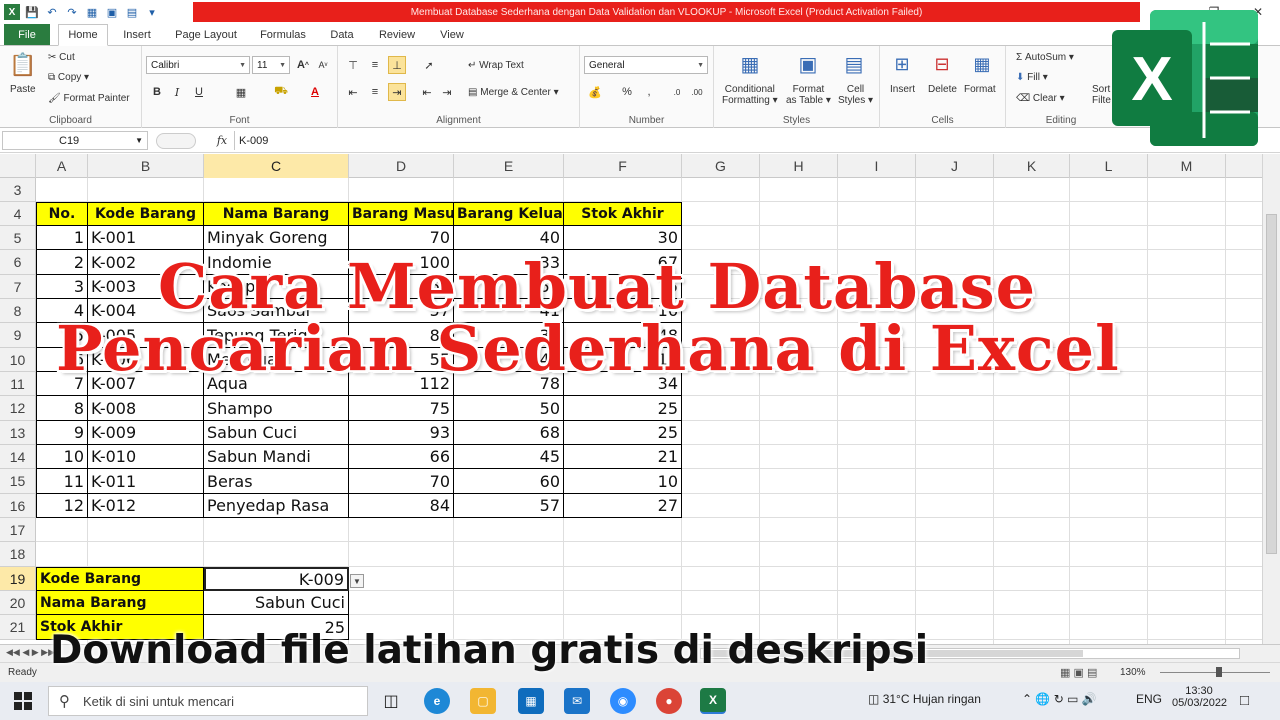 This screenshot has height=720, width=1280. Describe the element at coordinates (62, 457) in the screenshot. I see `table-cell: 10` at that location.